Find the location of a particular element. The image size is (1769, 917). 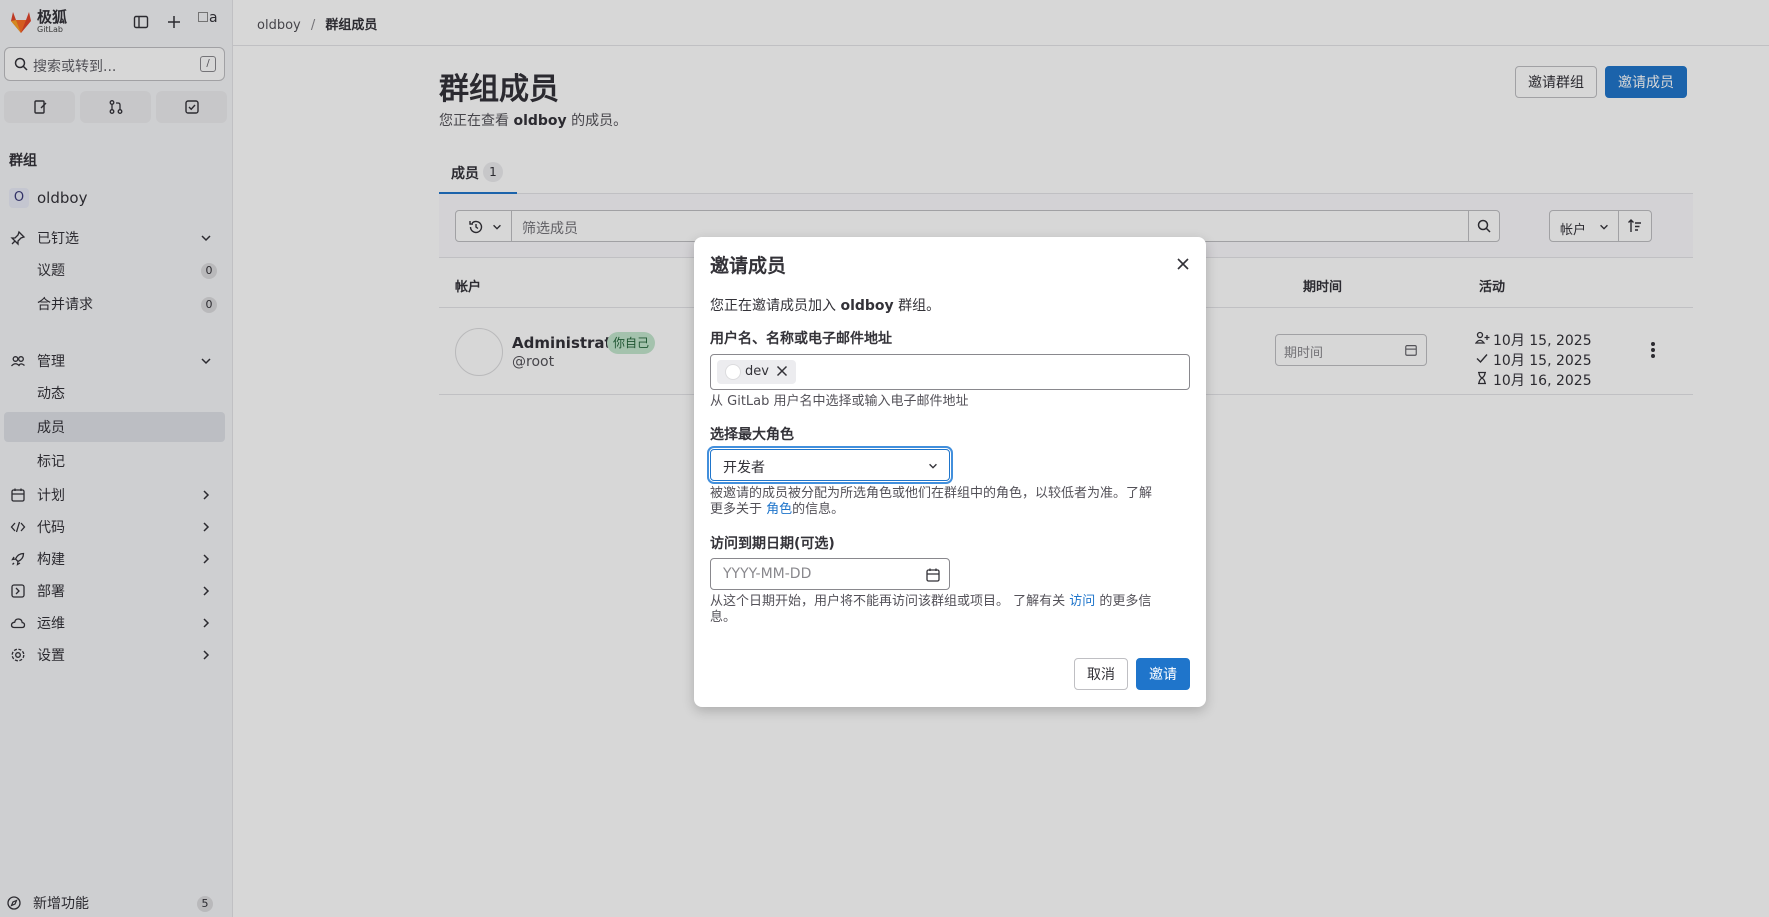

expiry-help-text-end: 的更多信 is located at coordinates (1123, 601).